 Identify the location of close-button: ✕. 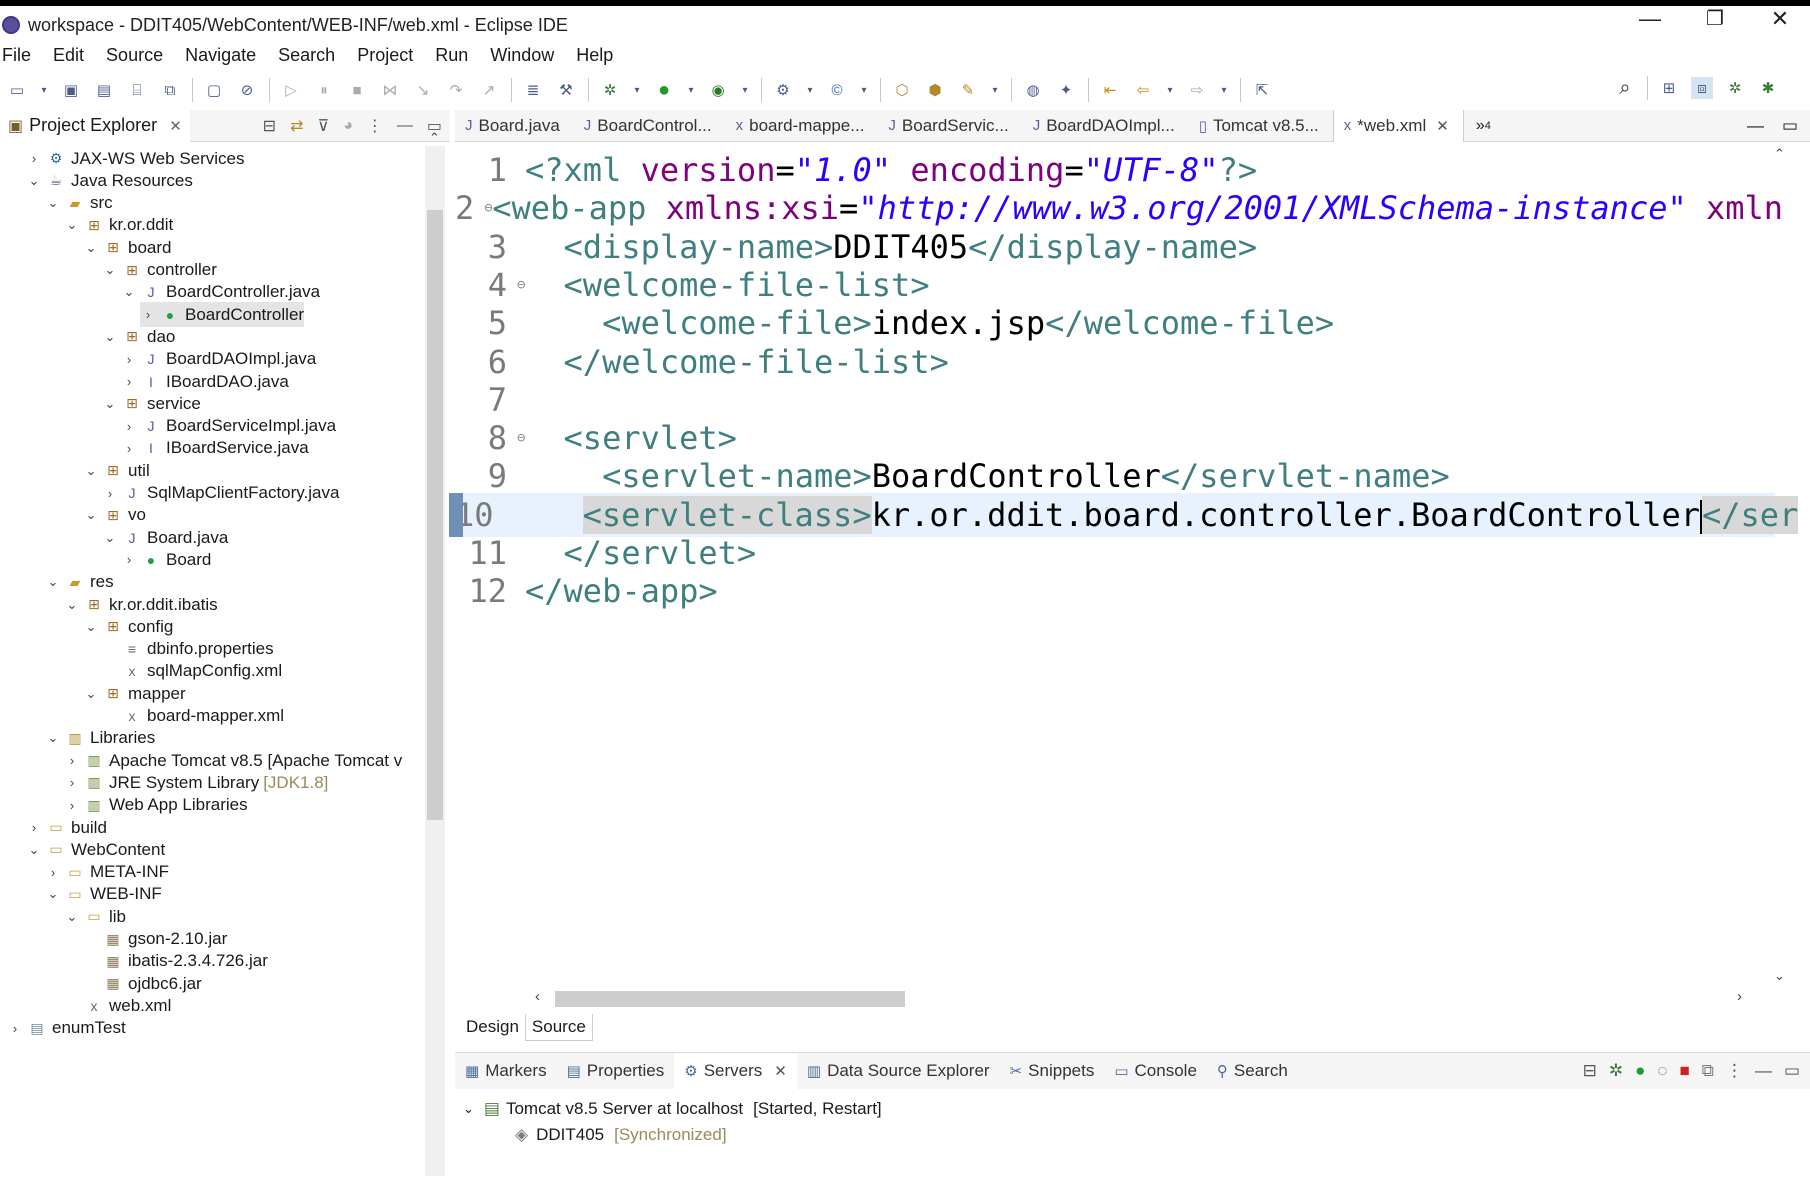
(1780, 19).